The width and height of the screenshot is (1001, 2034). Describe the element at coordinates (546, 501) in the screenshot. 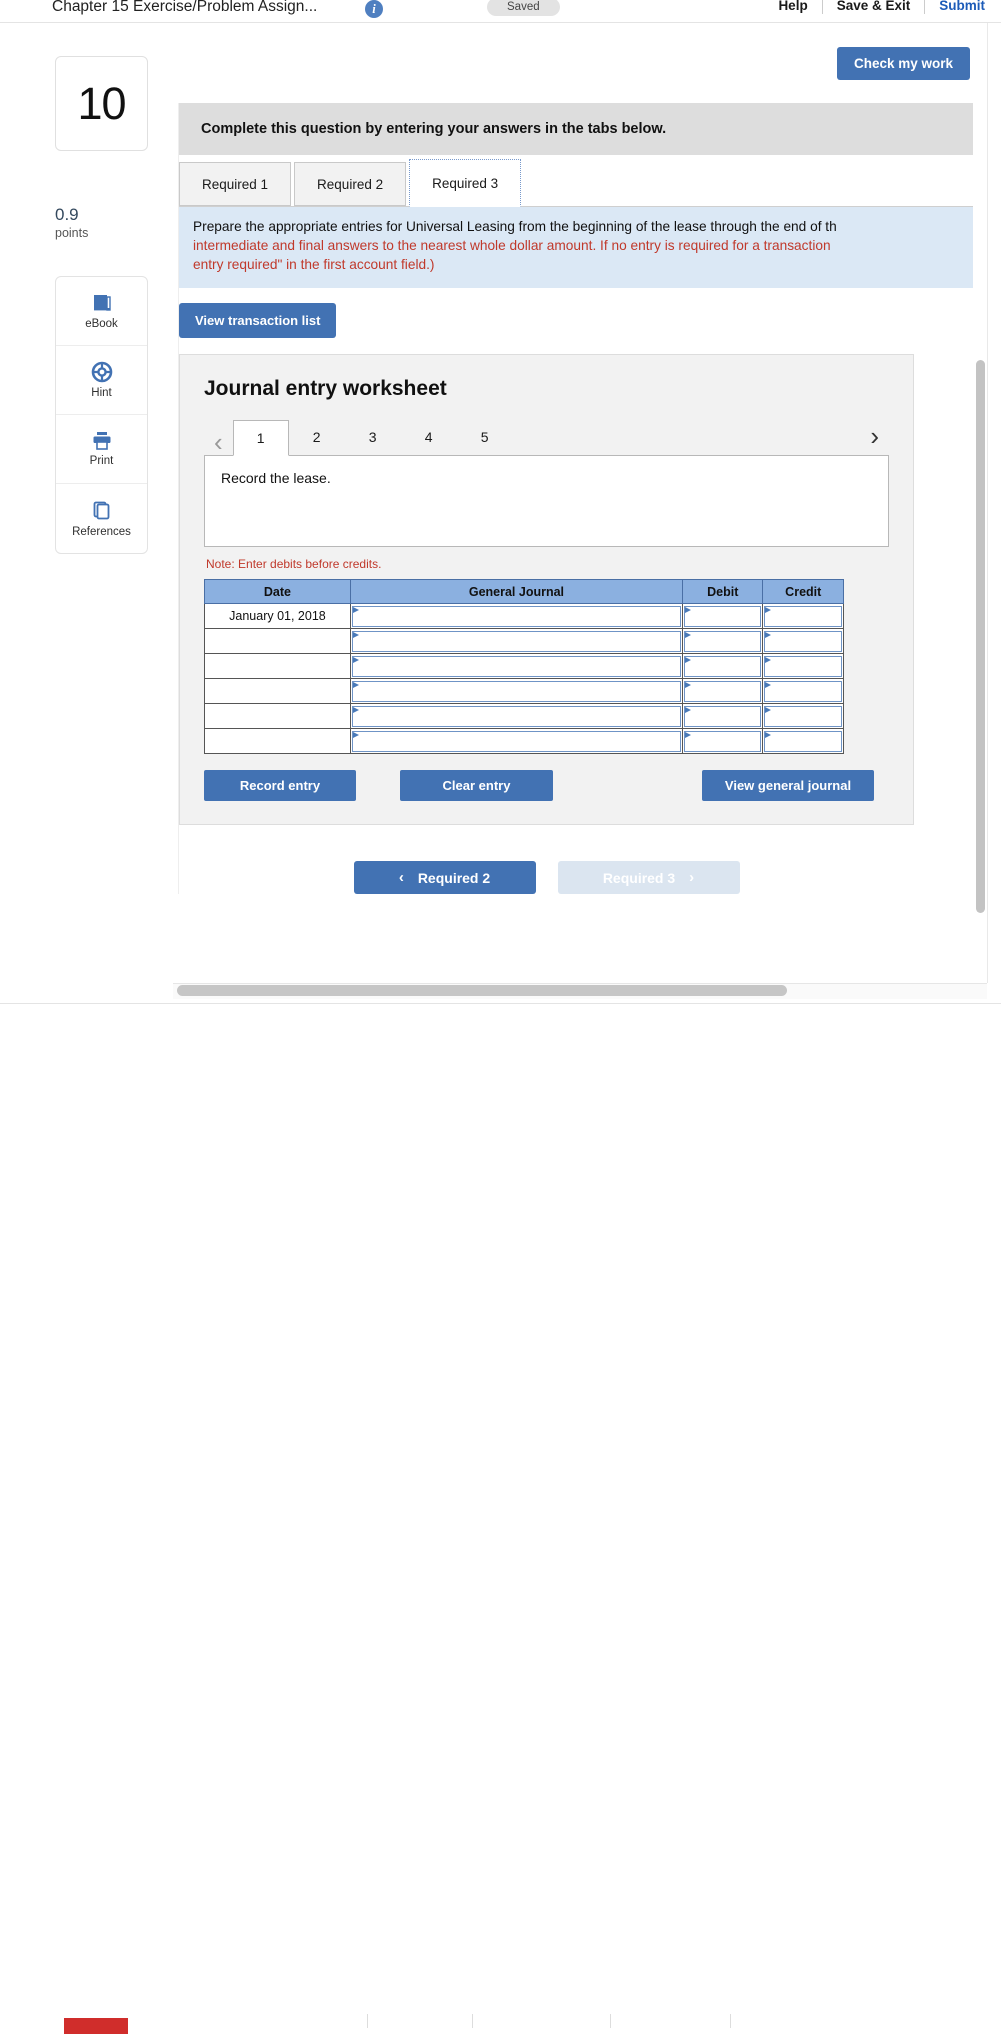

I see `entry-description: Record the lease.` at that location.